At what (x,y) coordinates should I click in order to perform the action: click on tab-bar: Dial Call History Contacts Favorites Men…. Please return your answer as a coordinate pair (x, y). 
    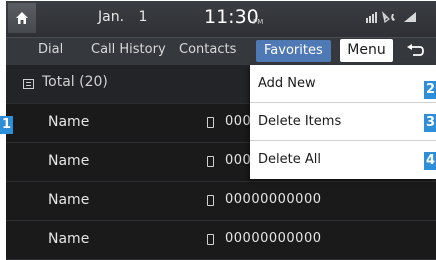
    Looking at the image, I should click on (221, 51).